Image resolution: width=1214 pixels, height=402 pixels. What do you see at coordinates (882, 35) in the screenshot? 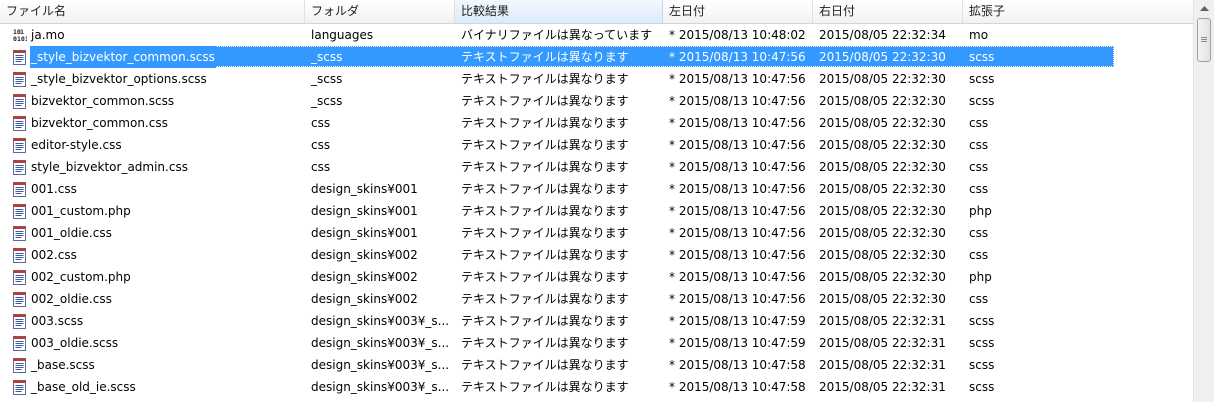
I see `right-date-cell: 2015/08/05 22:32:34` at bounding box center [882, 35].